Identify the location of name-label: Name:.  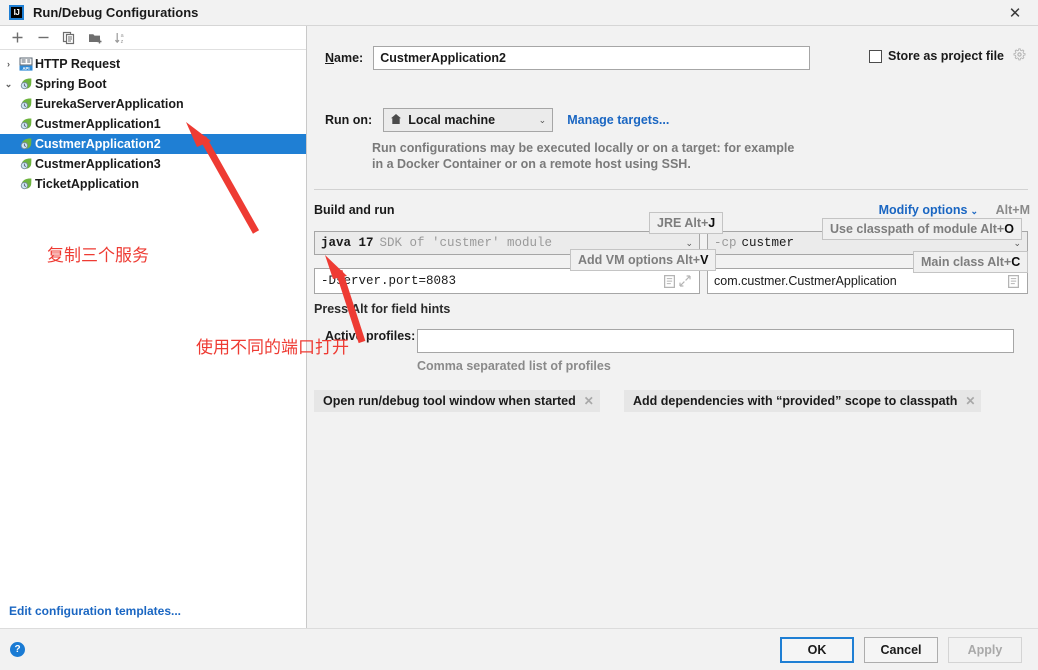
(344, 58).